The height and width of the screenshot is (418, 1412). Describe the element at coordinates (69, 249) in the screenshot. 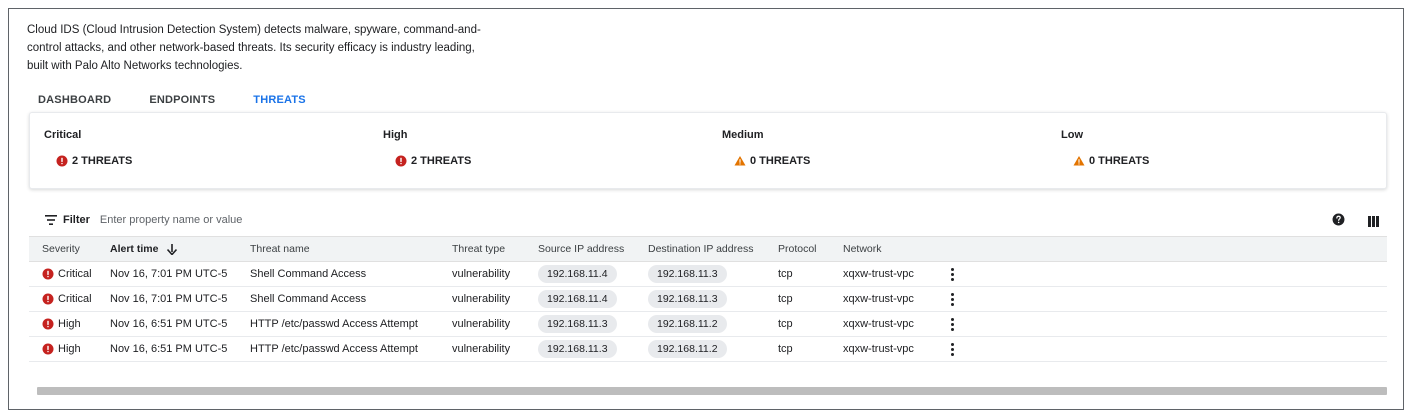

I see `column-header-severity: Severity` at that location.